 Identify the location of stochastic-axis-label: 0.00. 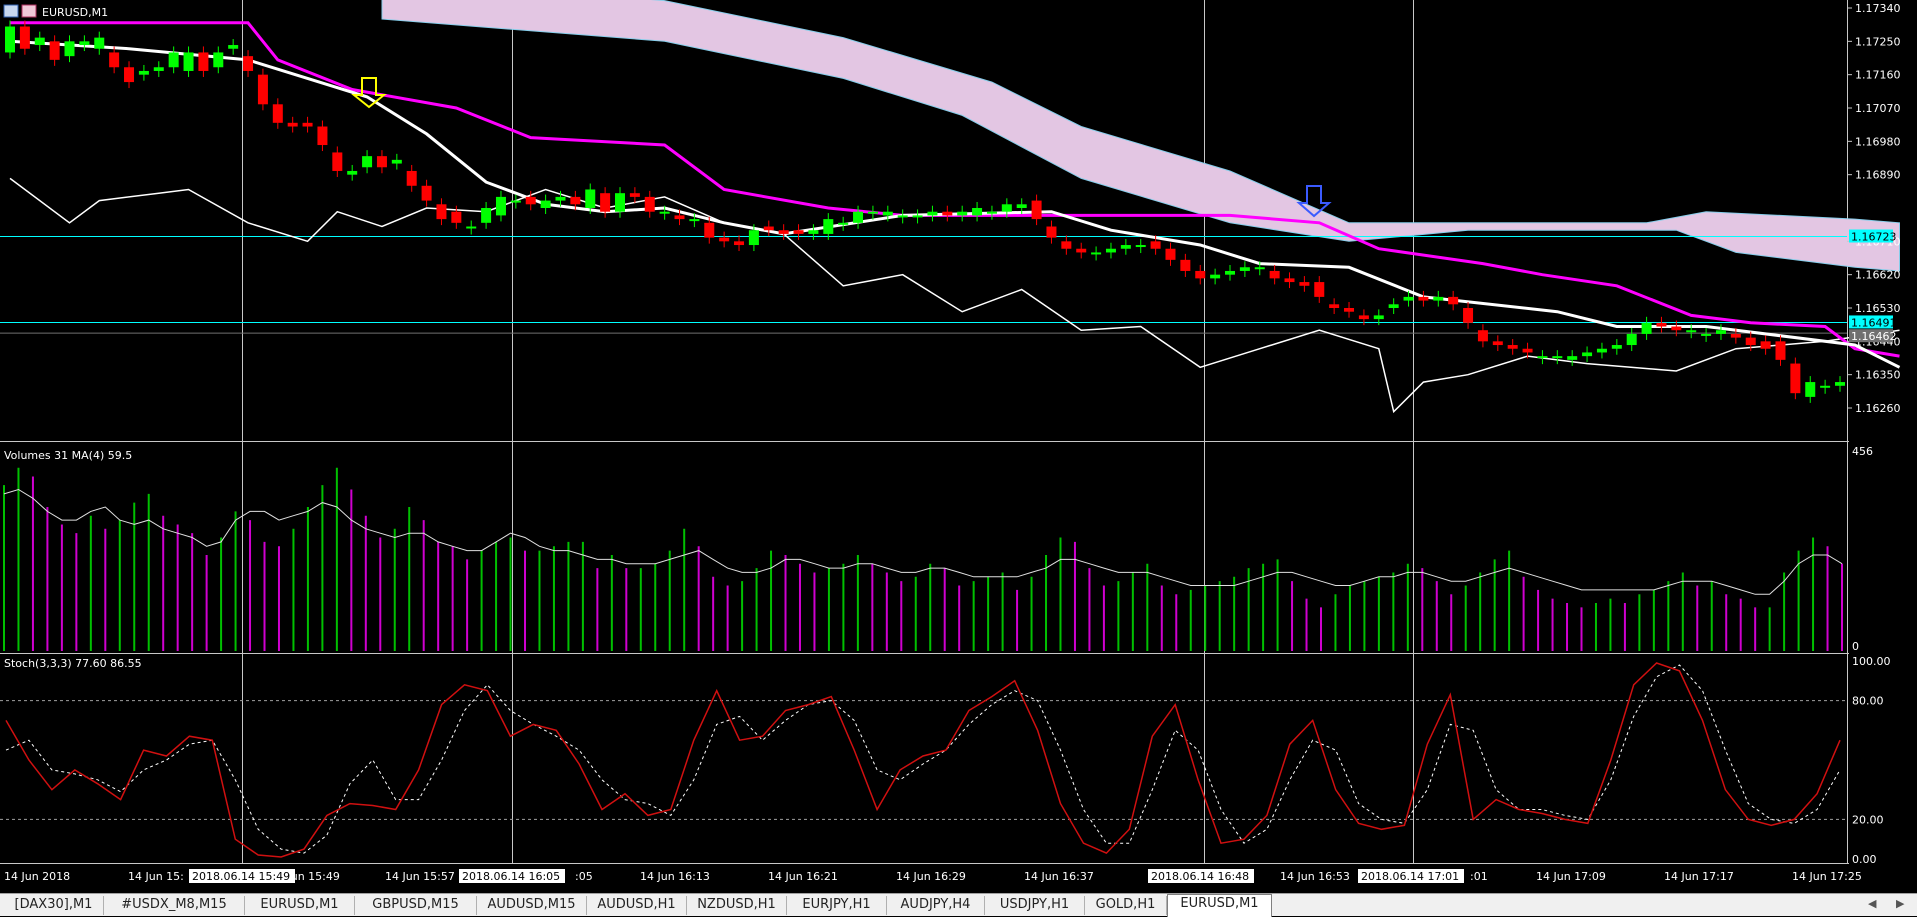
(1864, 859).